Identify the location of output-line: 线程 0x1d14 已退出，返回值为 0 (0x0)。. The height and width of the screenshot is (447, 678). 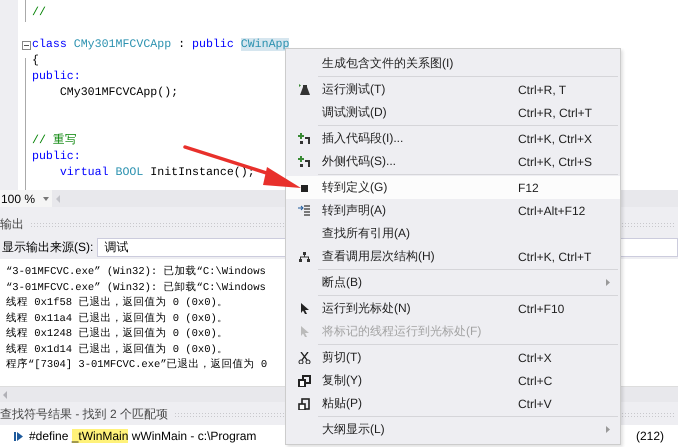
(117, 350).